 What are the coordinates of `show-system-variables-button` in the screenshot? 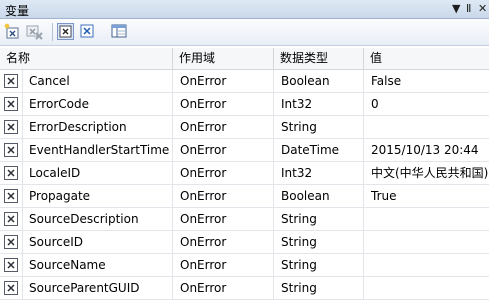 It's located at (65, 31).